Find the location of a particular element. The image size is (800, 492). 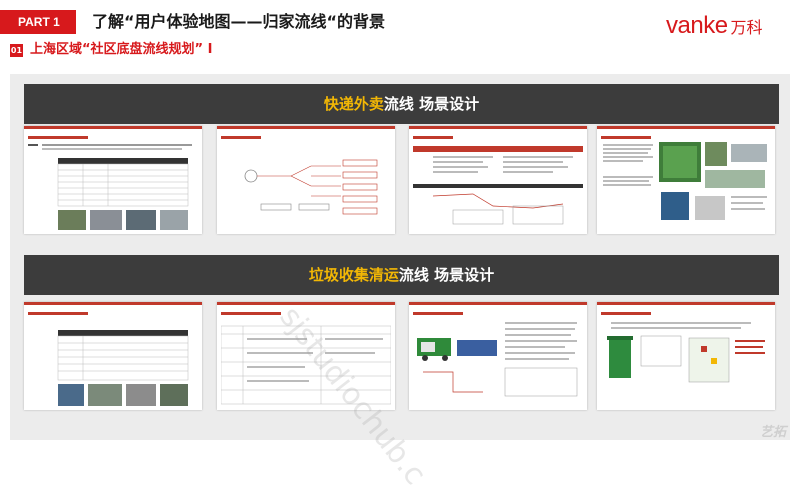

thumbnail-chart-graphic is located at coordinates (498, 180).